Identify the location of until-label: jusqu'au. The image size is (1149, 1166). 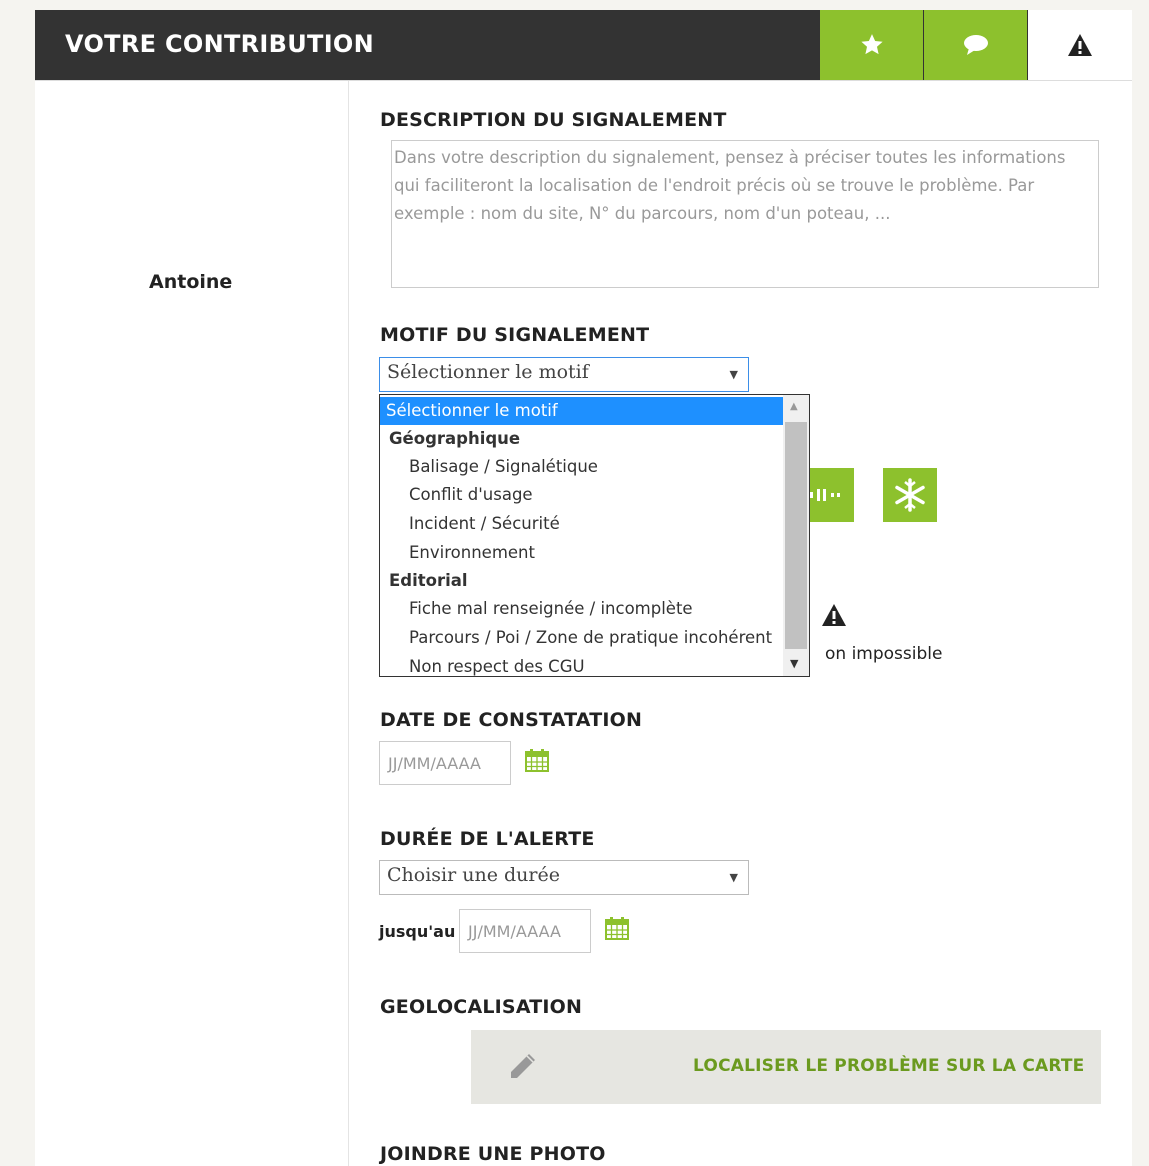
(417, 931).